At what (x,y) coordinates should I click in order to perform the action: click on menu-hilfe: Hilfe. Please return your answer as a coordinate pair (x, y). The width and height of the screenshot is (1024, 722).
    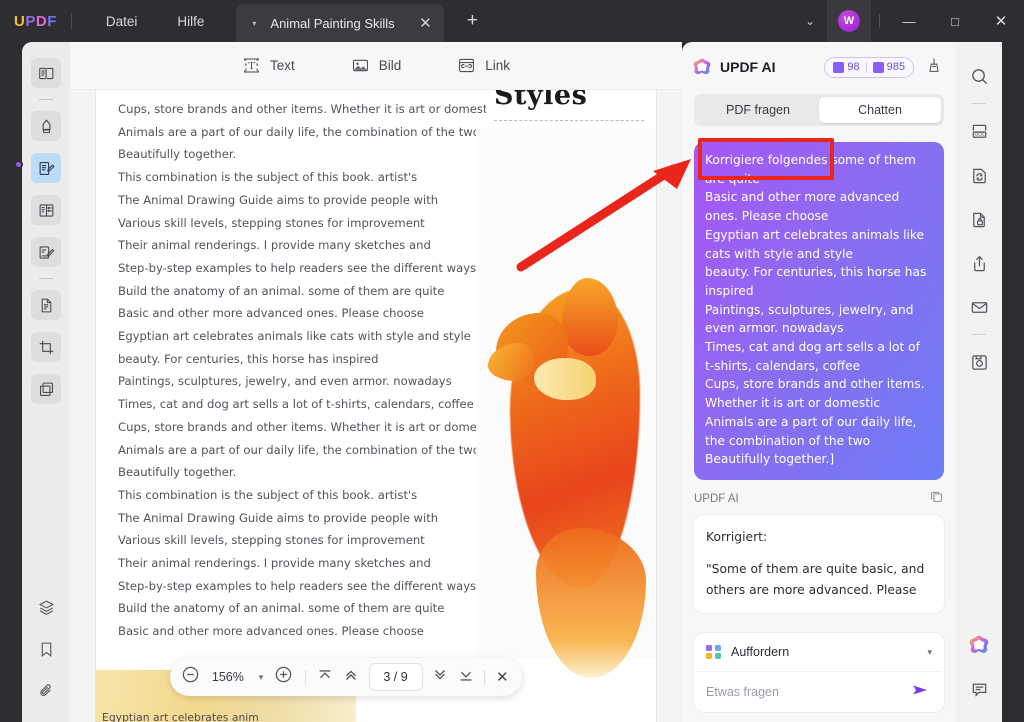
    Looking at the image, I should click on (190, 21).